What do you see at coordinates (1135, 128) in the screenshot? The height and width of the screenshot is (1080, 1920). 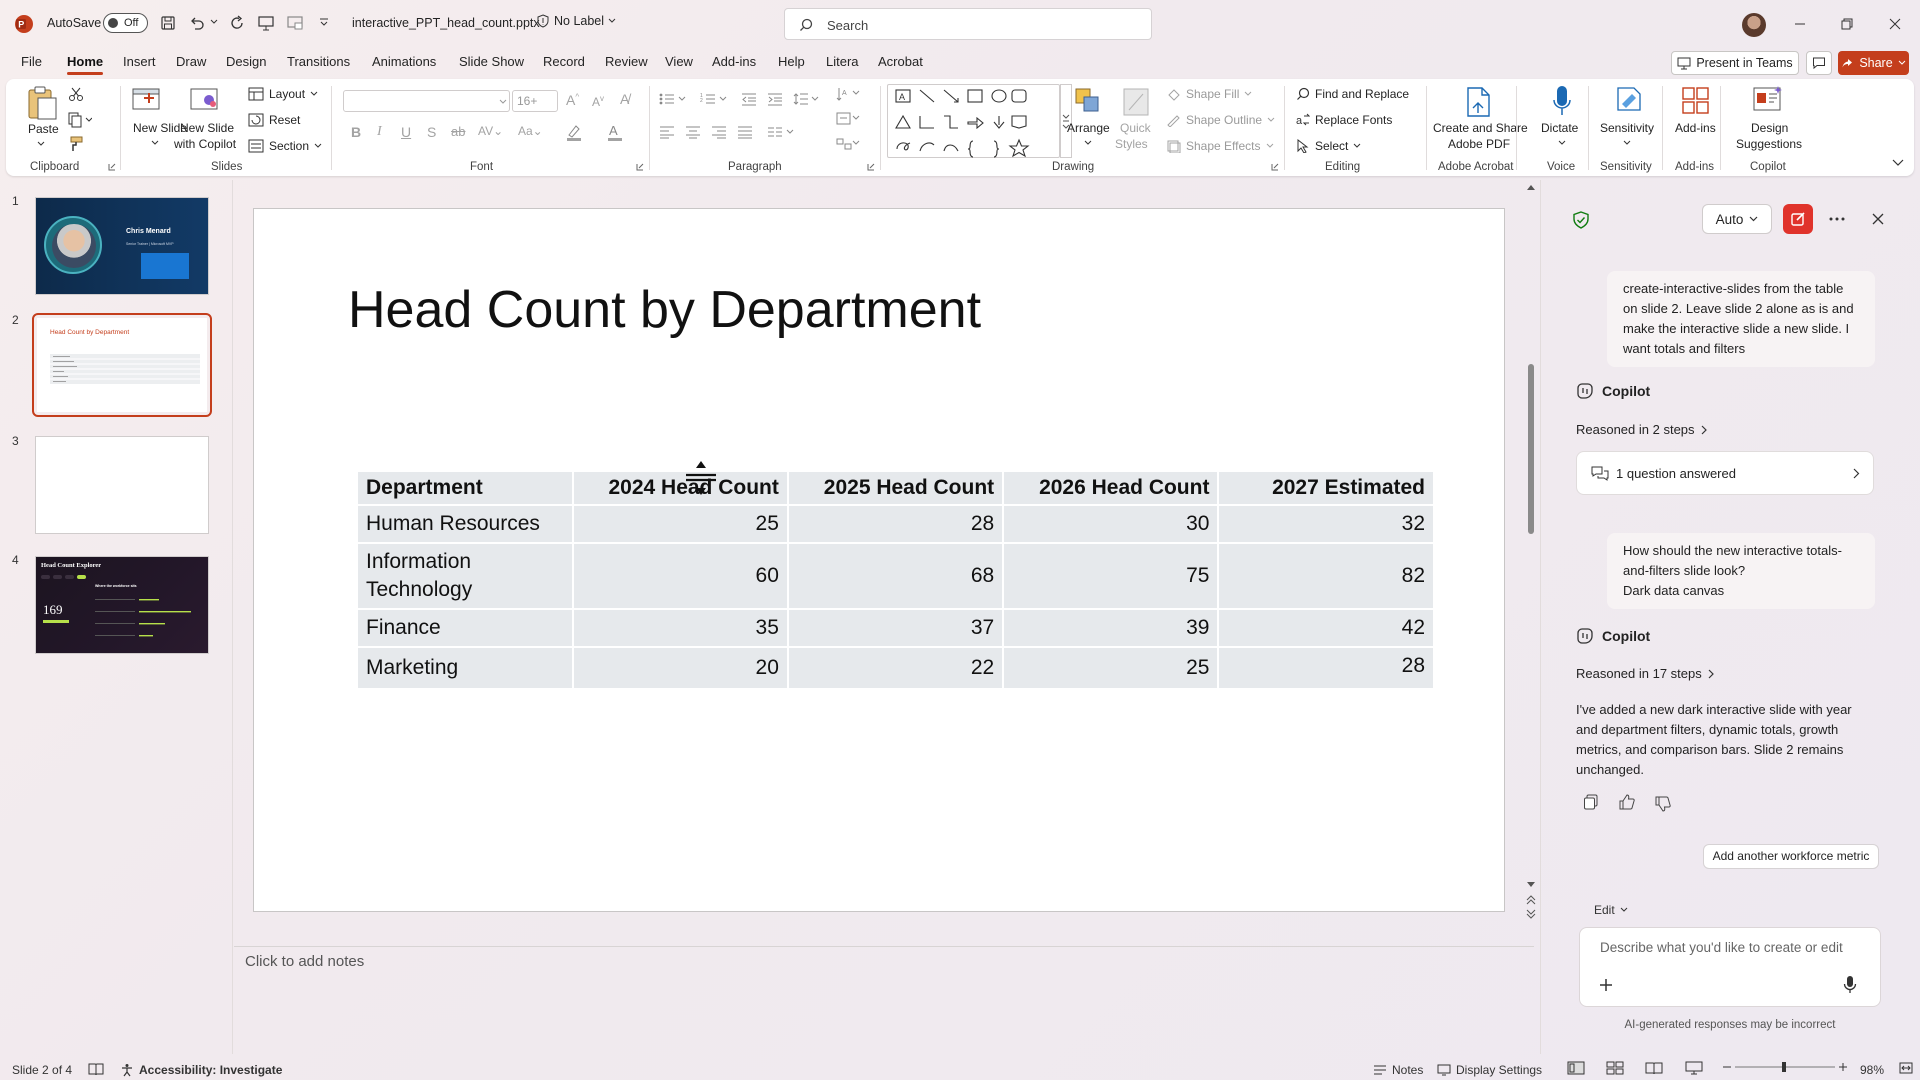 I see `quick-styles-line1: Quick` at bounding box center [1135, 128].